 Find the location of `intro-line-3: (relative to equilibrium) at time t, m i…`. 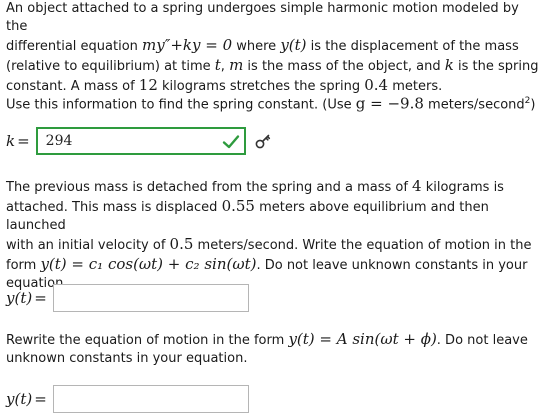

intro-line-3: (relative to equilibrium) at time t, m i… is located at coordinates (272, 65).